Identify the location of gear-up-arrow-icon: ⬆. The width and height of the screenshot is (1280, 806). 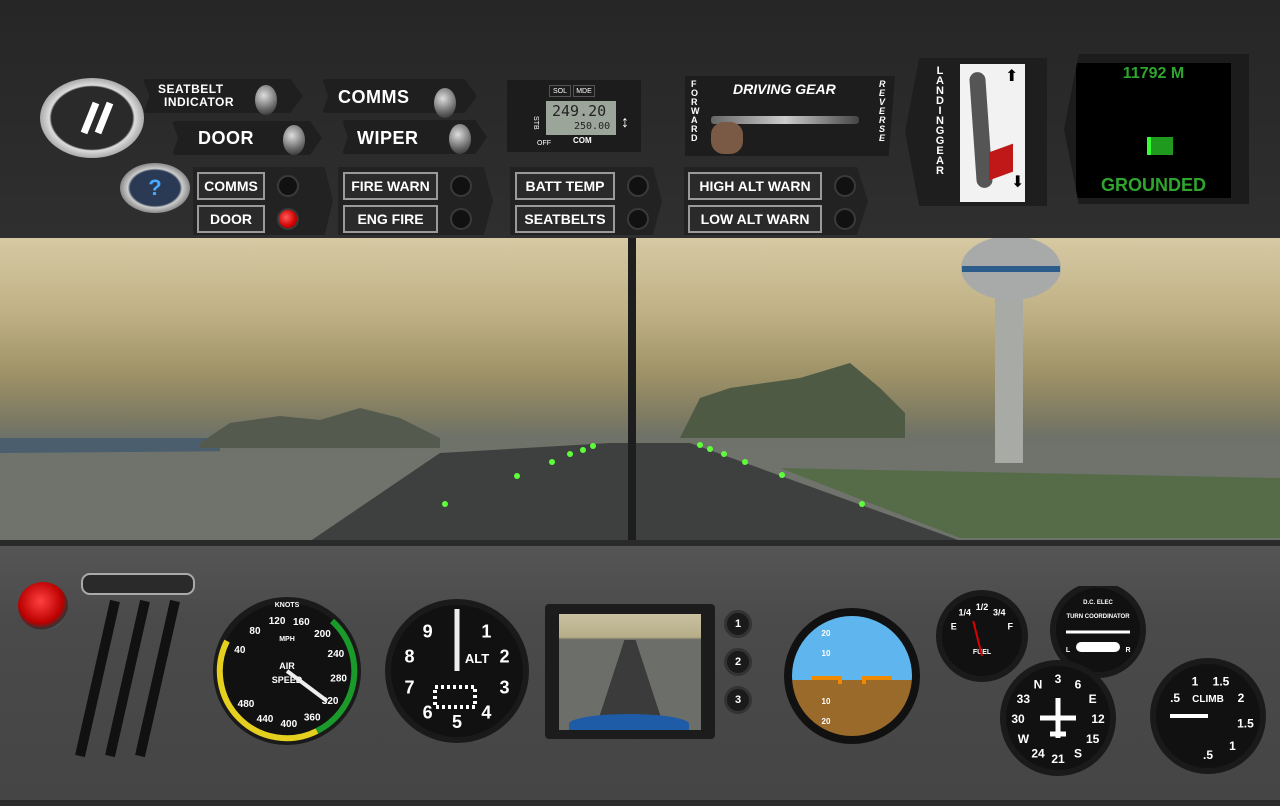
(1012, 76).